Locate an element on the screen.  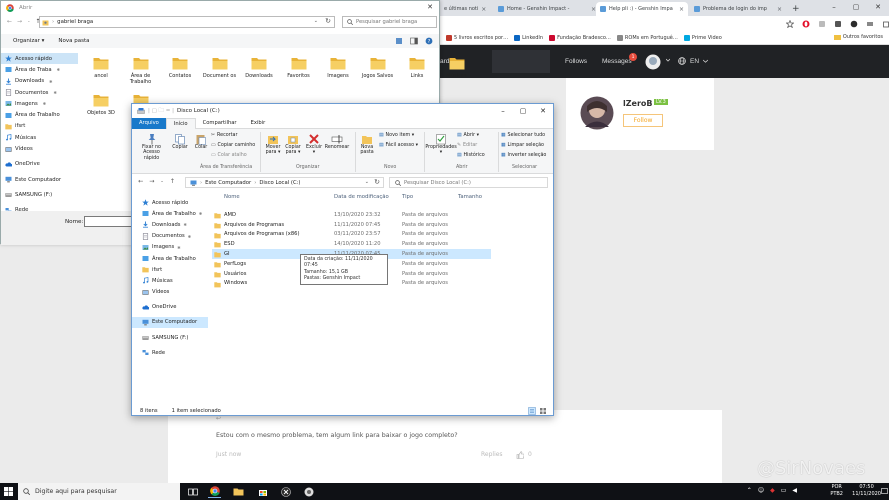
explorer-search-input: Pesquisar Disco Local (C:) is located at coordinates (468, 182).